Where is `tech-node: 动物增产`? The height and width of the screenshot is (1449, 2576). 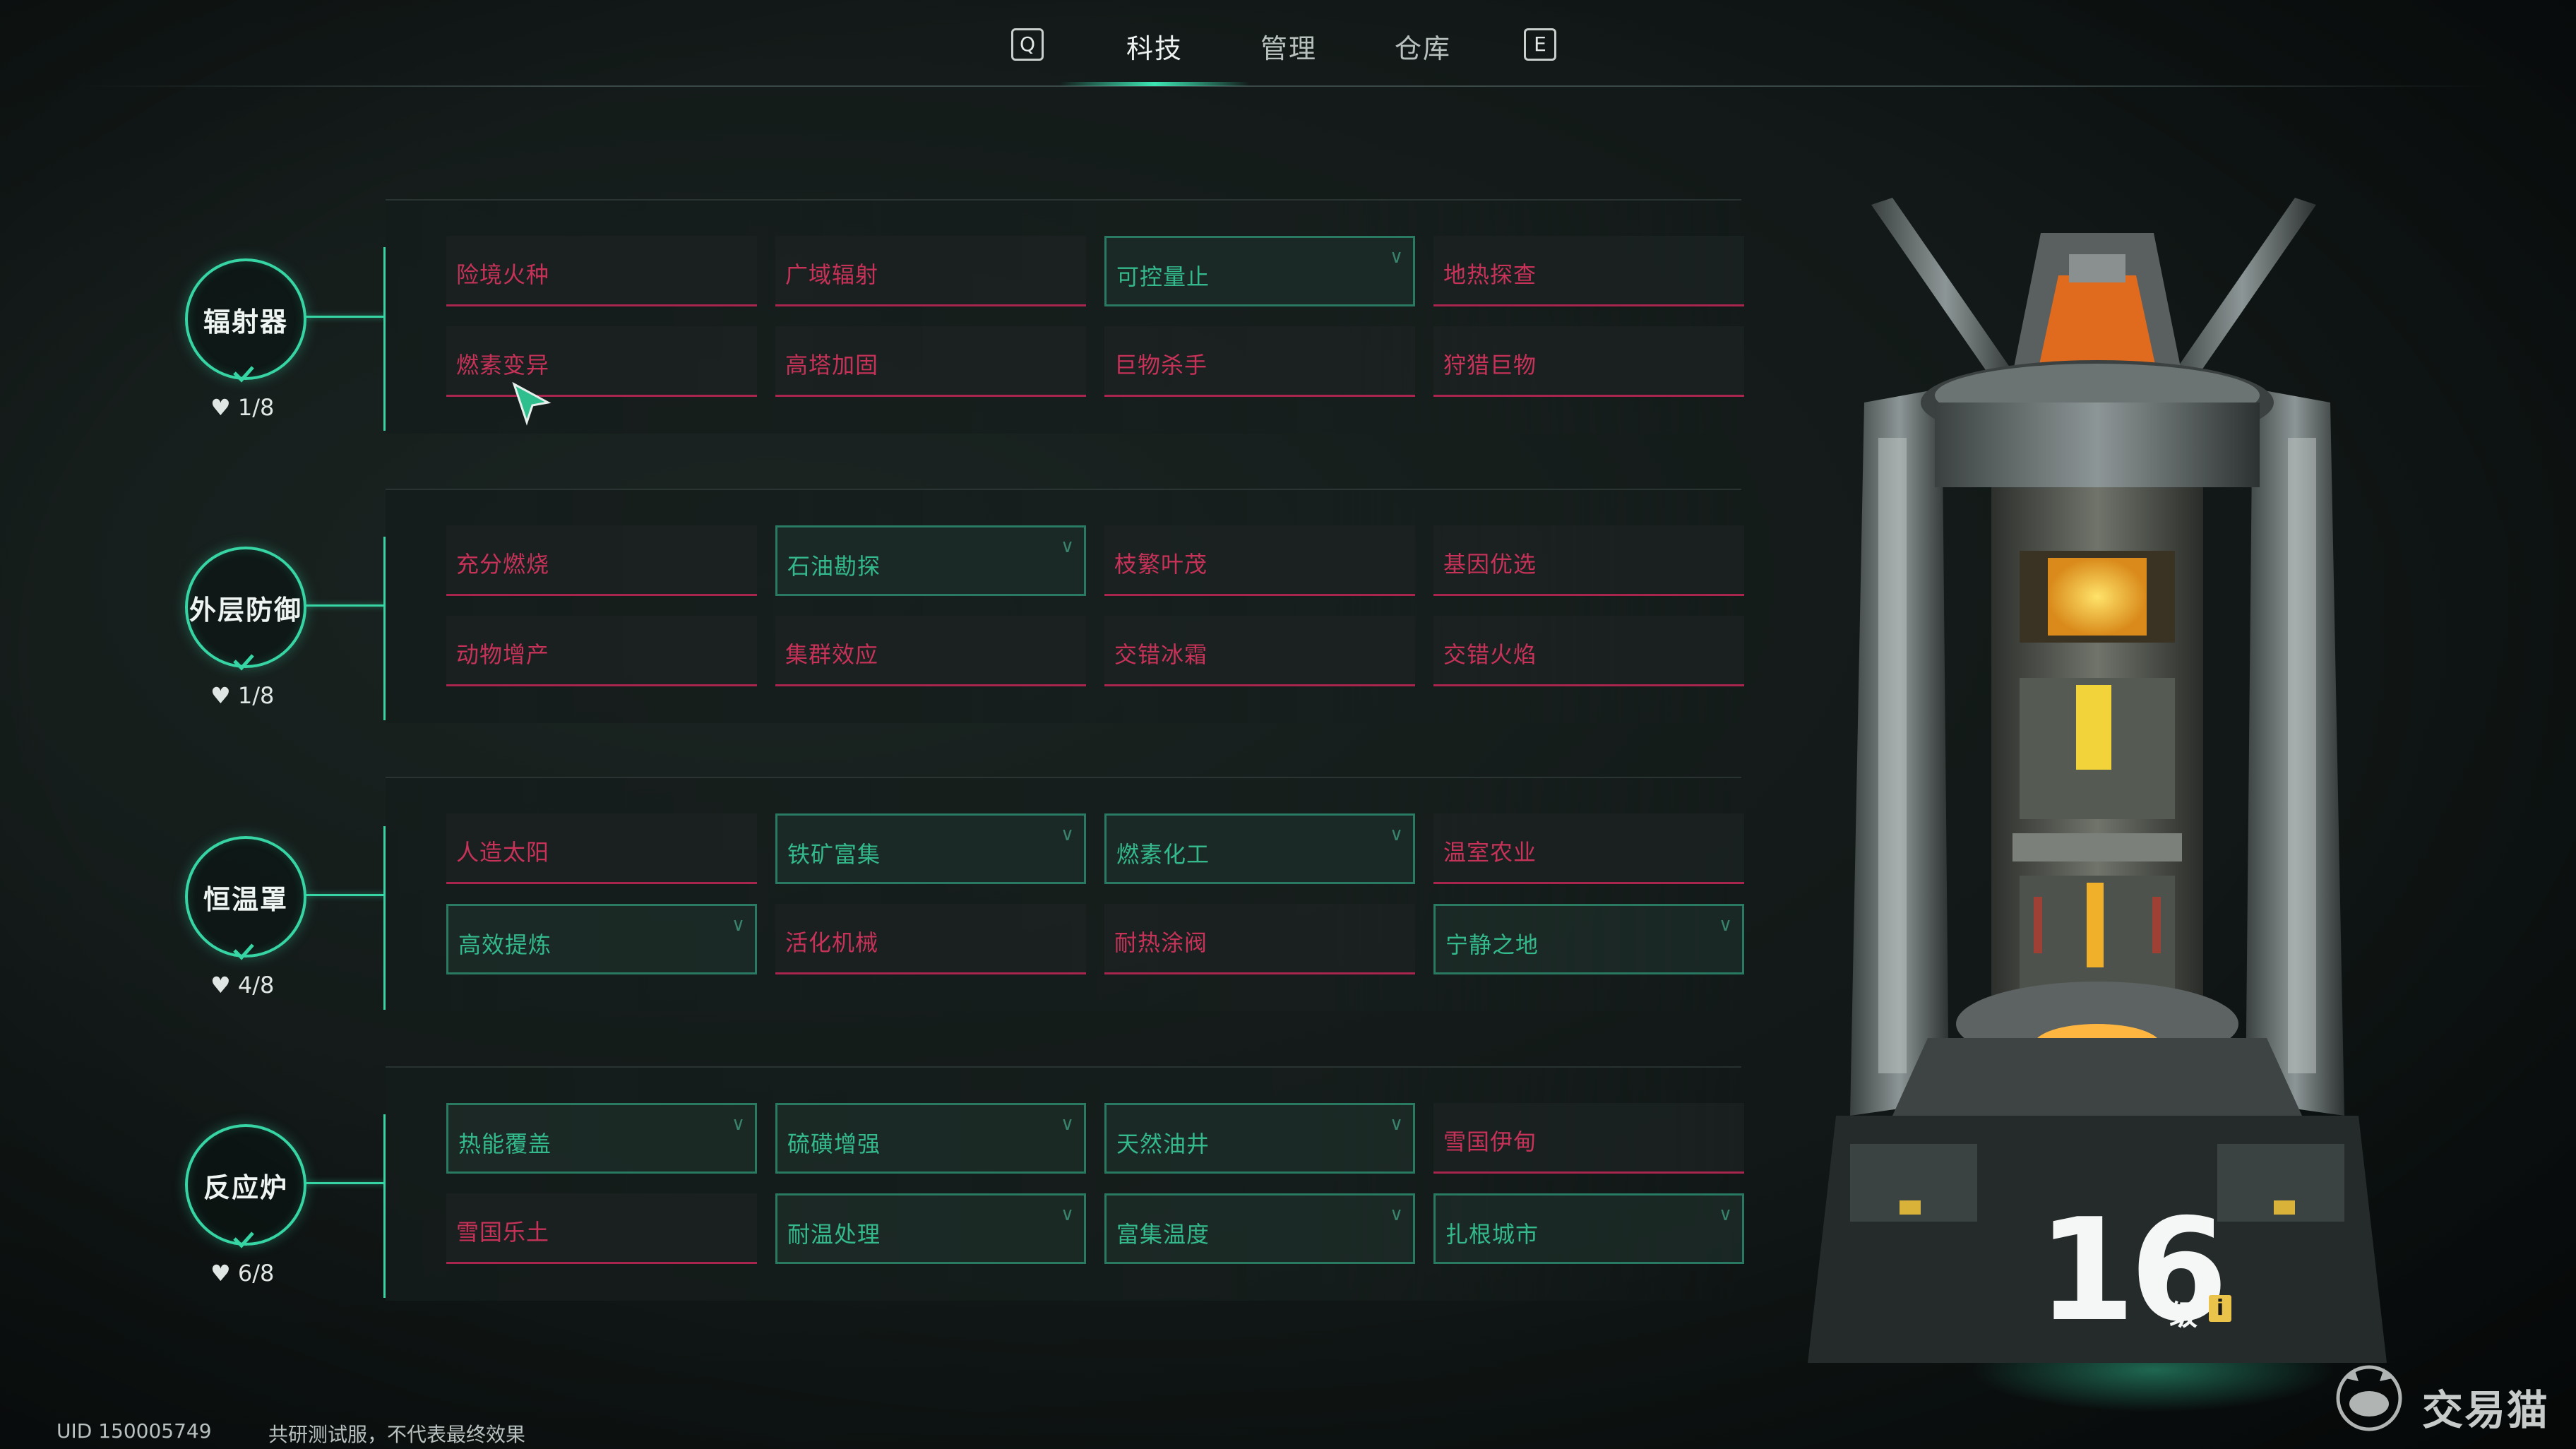 tech-node: 动物增产 is located at coordinates (601, 651).